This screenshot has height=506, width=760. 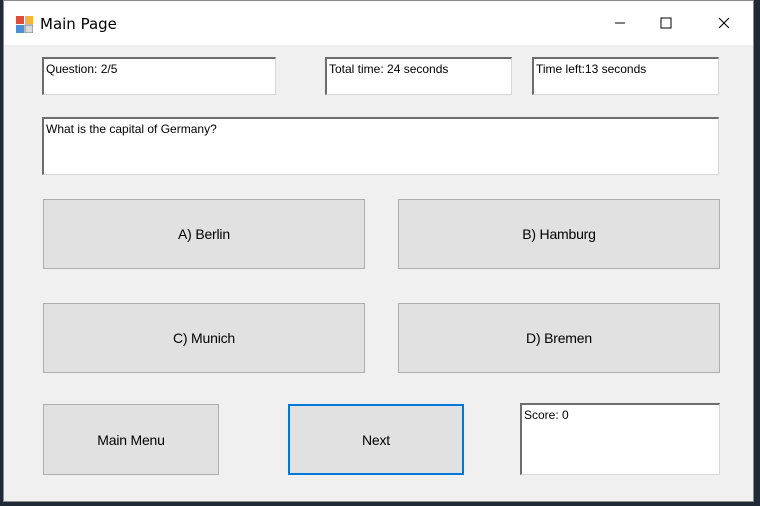 What do you see at coordinates (378, 23) in the screenshot?
I see `title-bar: Main Page` at bounding box center [378, 23].